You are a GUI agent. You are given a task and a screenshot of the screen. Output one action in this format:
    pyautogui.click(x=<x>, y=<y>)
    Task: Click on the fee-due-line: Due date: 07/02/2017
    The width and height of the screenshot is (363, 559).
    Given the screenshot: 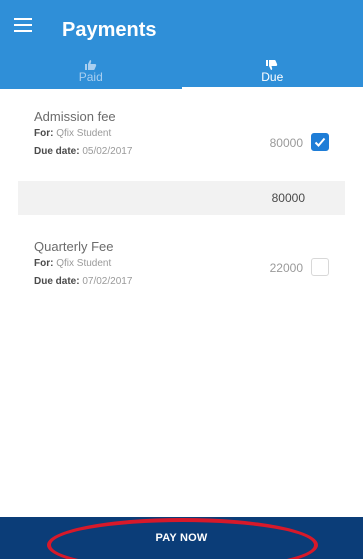 What is the action you would take?
    pyautogui.click(x=83, y=281)
    